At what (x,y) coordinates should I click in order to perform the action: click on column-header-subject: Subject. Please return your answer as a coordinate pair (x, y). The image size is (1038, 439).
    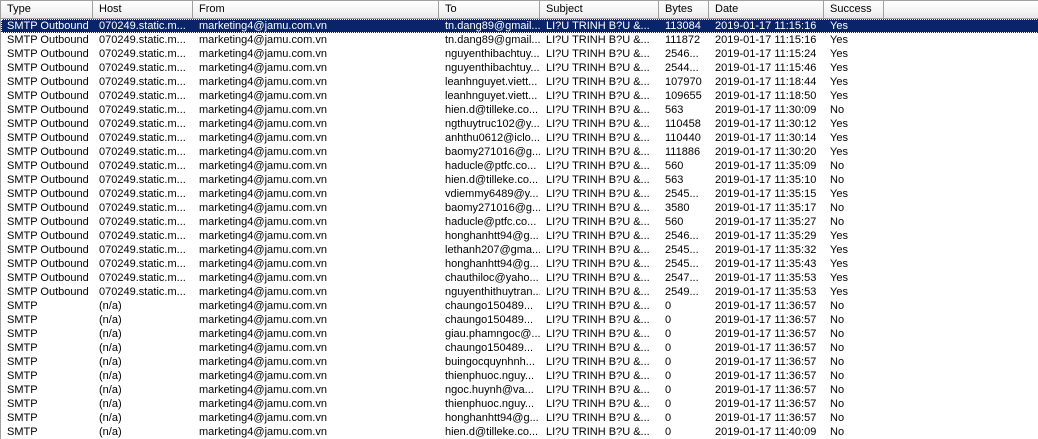
    Looking at the image, I should click on (599, 9).